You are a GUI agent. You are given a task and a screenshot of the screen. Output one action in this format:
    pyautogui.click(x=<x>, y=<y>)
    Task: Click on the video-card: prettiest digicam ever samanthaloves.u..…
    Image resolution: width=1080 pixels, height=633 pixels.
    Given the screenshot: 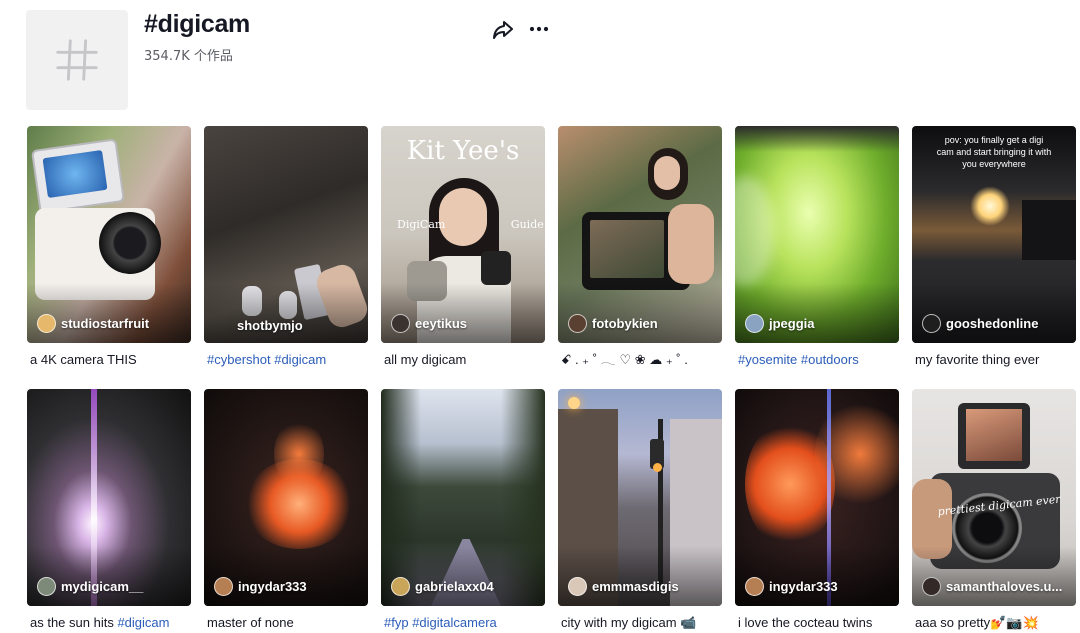 What is the action you would take?
    pyautogui.click(x=994, y=510)
    